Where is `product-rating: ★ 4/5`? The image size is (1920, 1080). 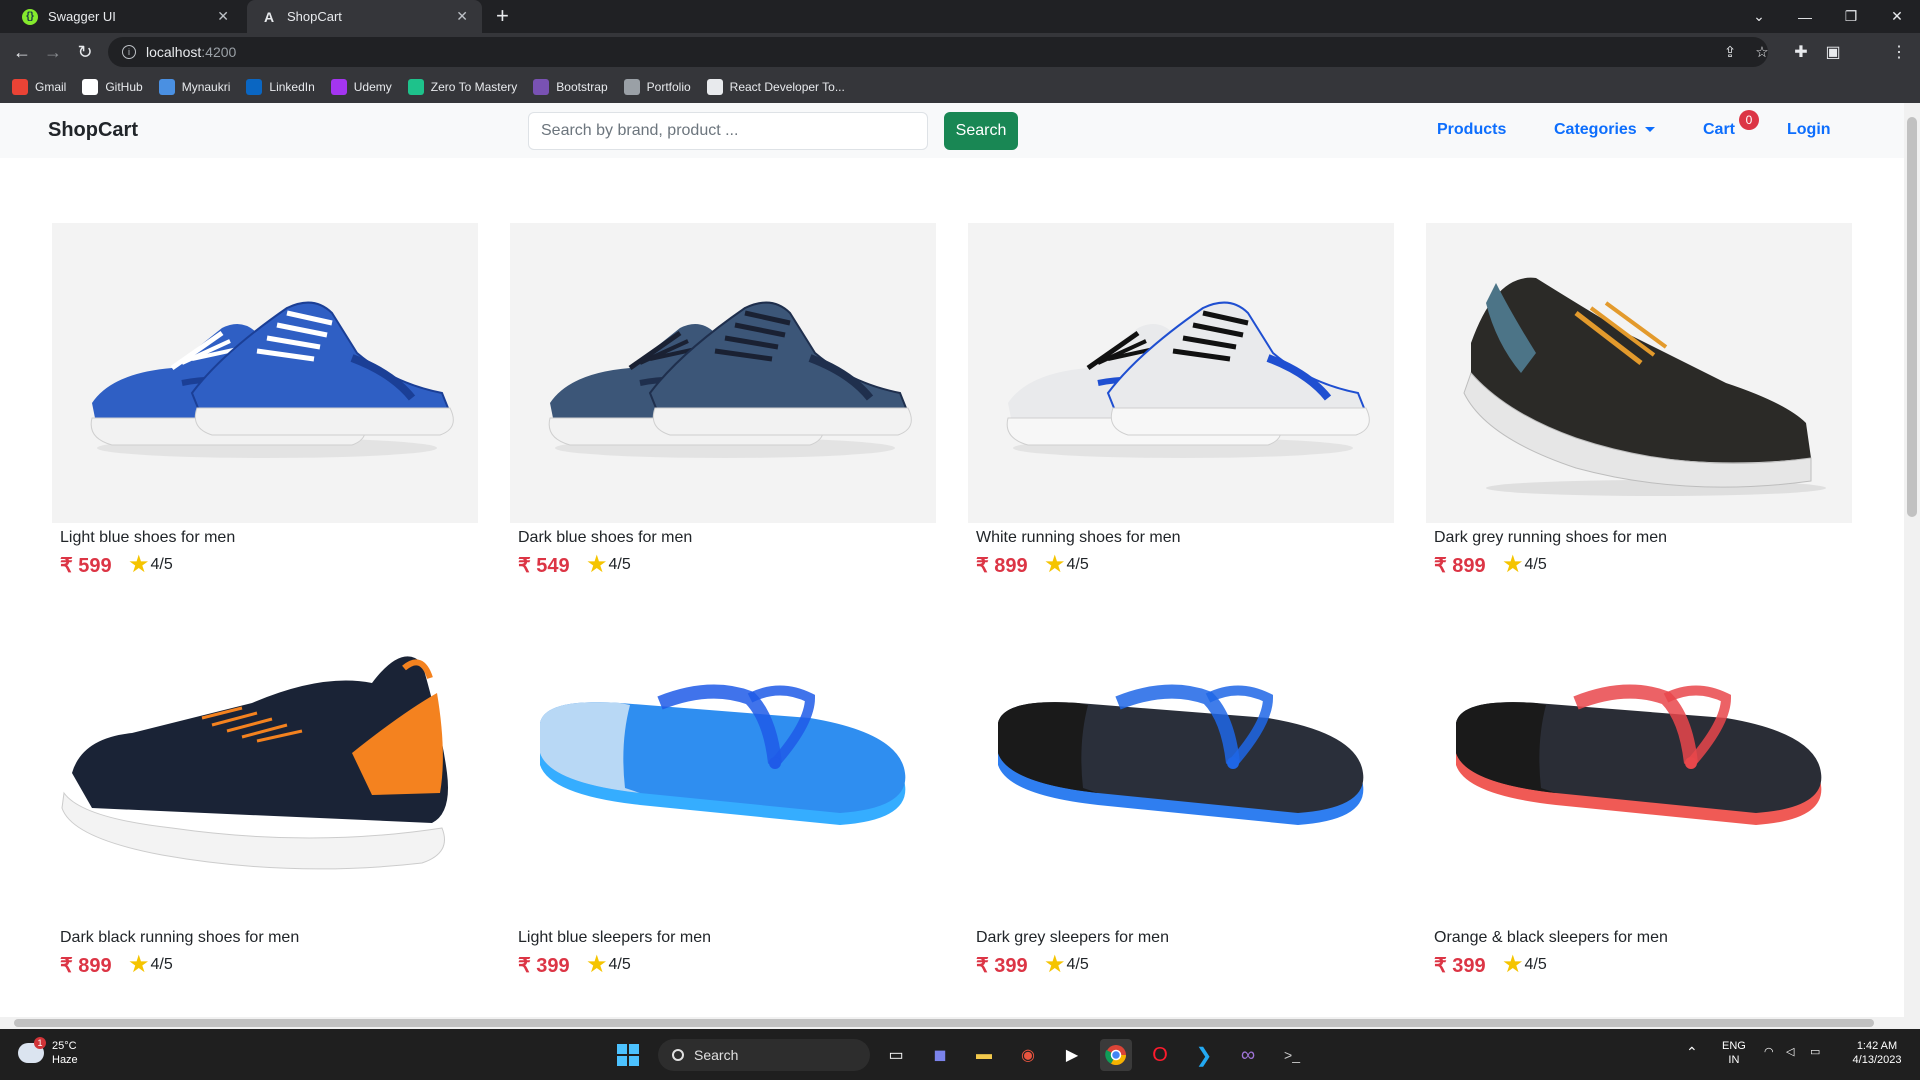
product-rating: ★ 4/5 is located at coordinates (150, 565).